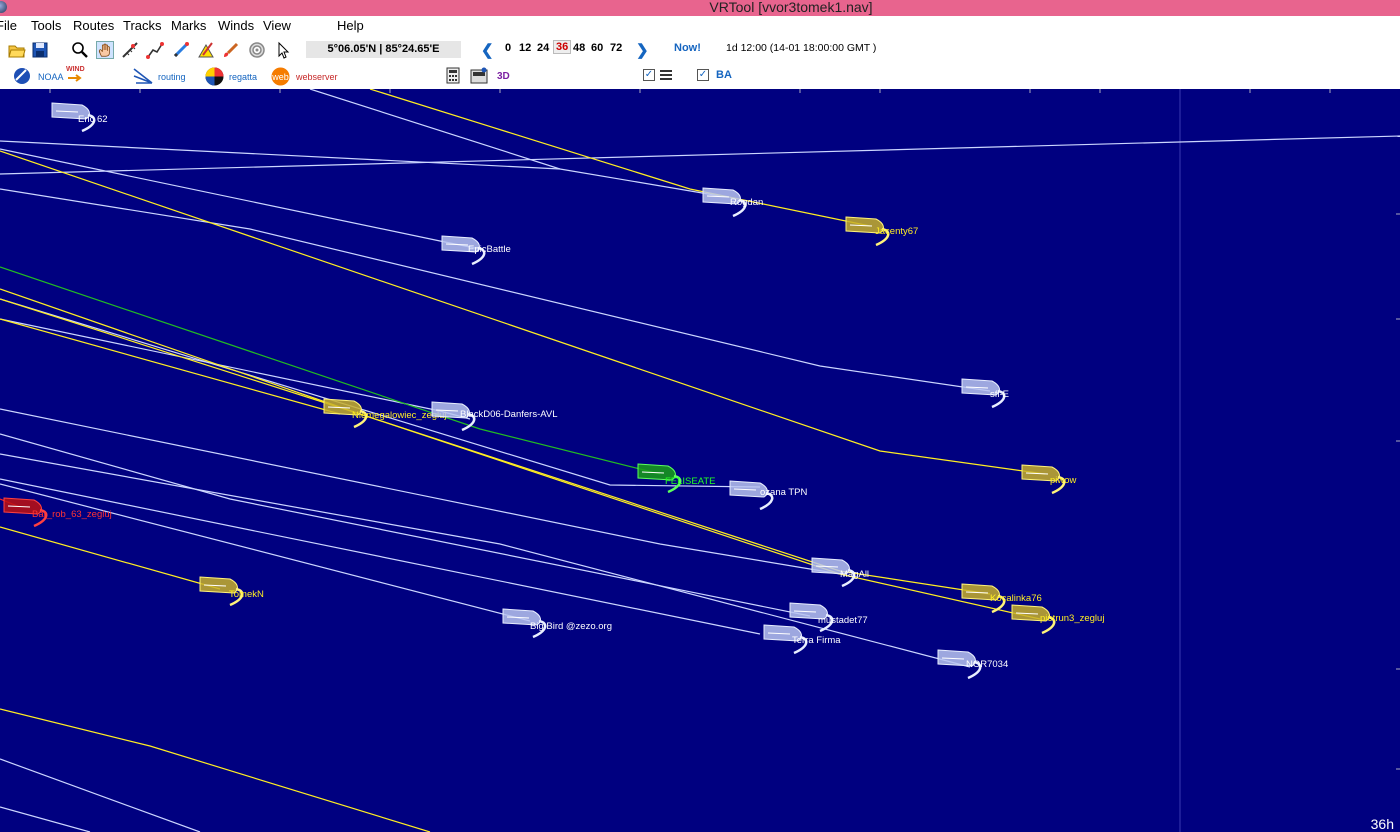 The image size is (1400, 832). Describe the element at coordinates (700, 8) in the screenshot. I see `title-bar: VRTool [vvor3tomek1.nav]` at that location.